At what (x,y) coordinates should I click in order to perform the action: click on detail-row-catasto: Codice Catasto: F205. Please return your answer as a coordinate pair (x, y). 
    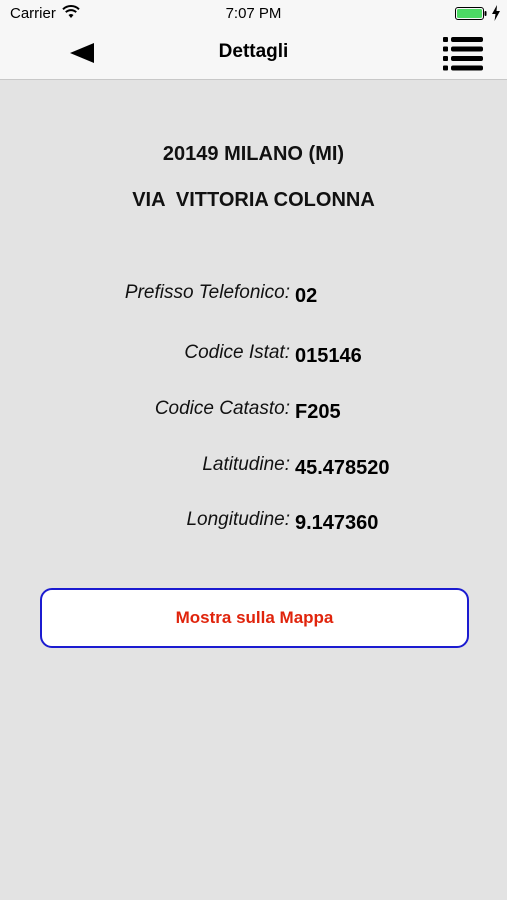
    Looking at the image, I should click on (253, 409).